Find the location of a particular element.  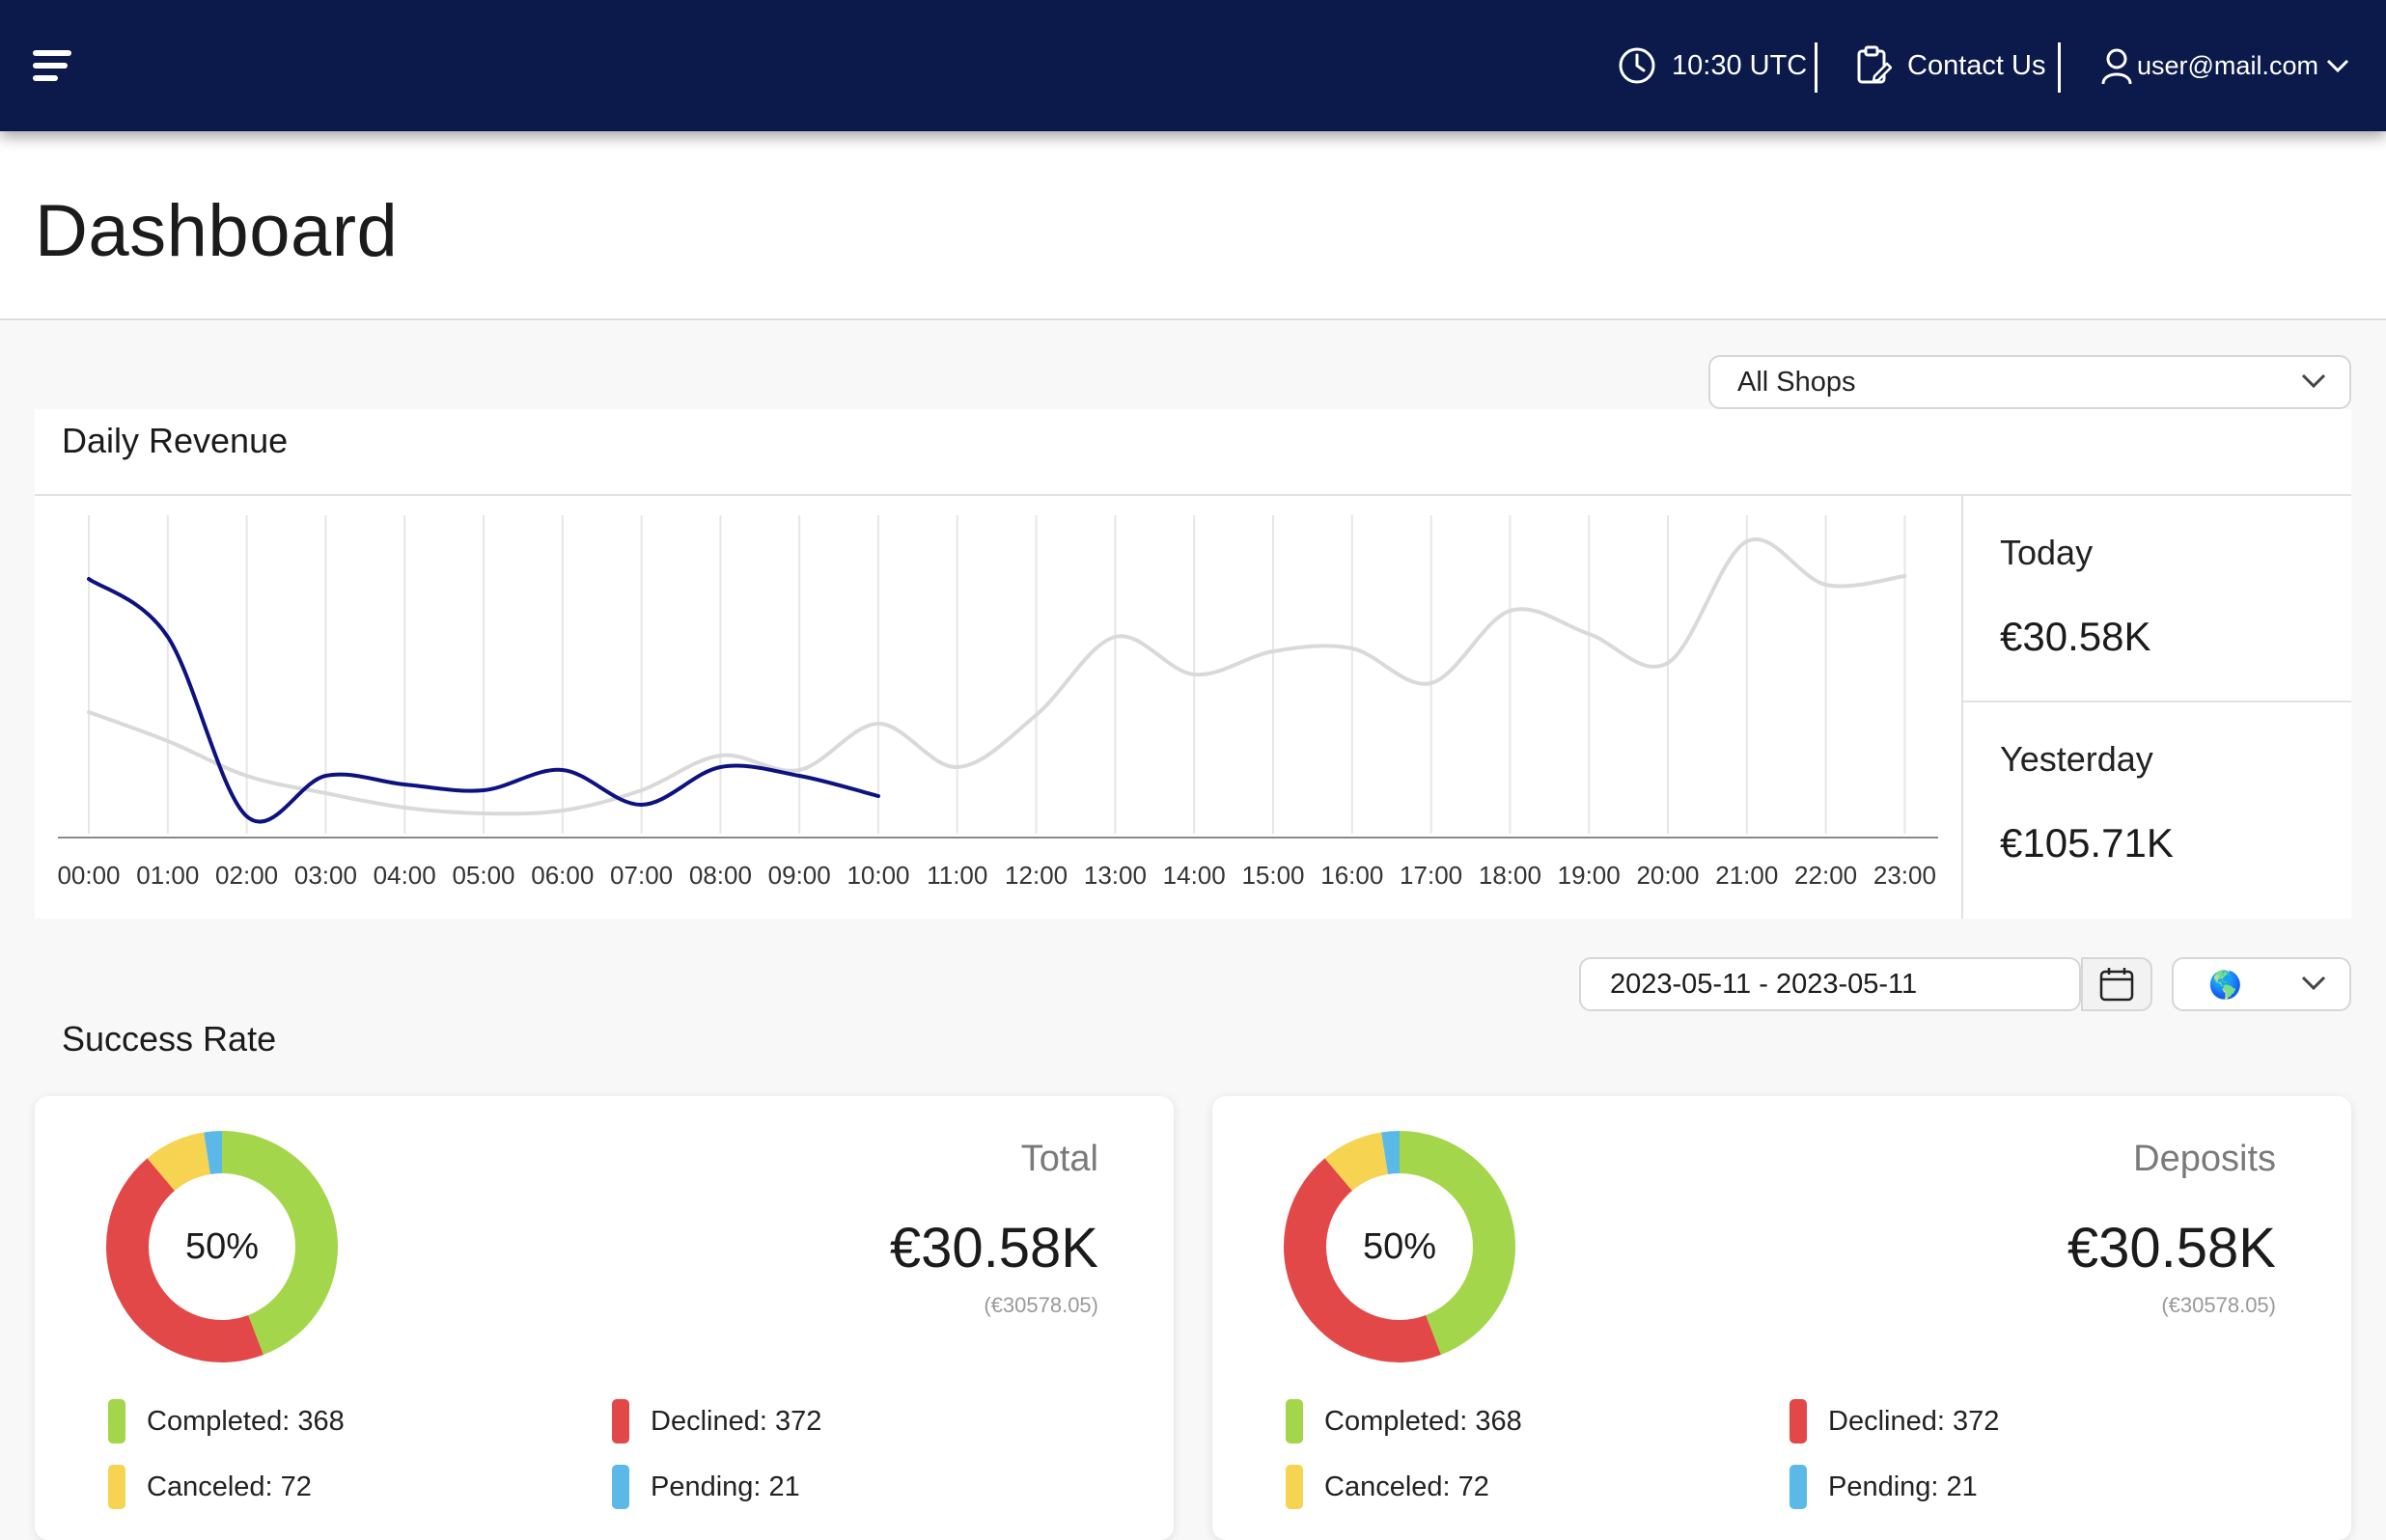

user-menu: user@mail.com is located at coordinates (2225, 65).